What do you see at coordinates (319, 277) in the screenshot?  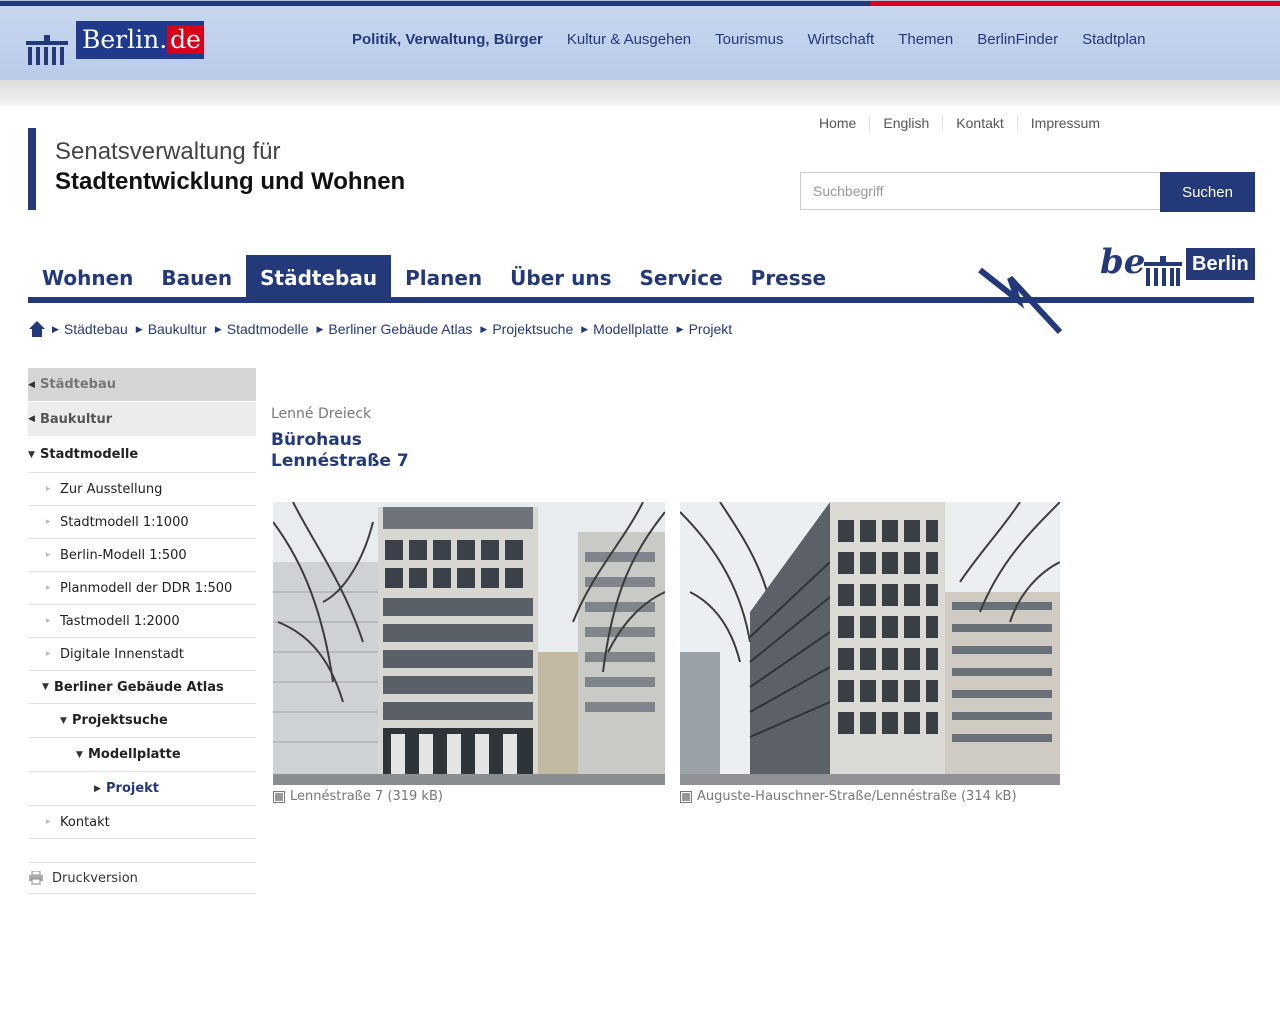 I see `main-nav-staedtebau: Städtebau` at bounding box center [319, 277].